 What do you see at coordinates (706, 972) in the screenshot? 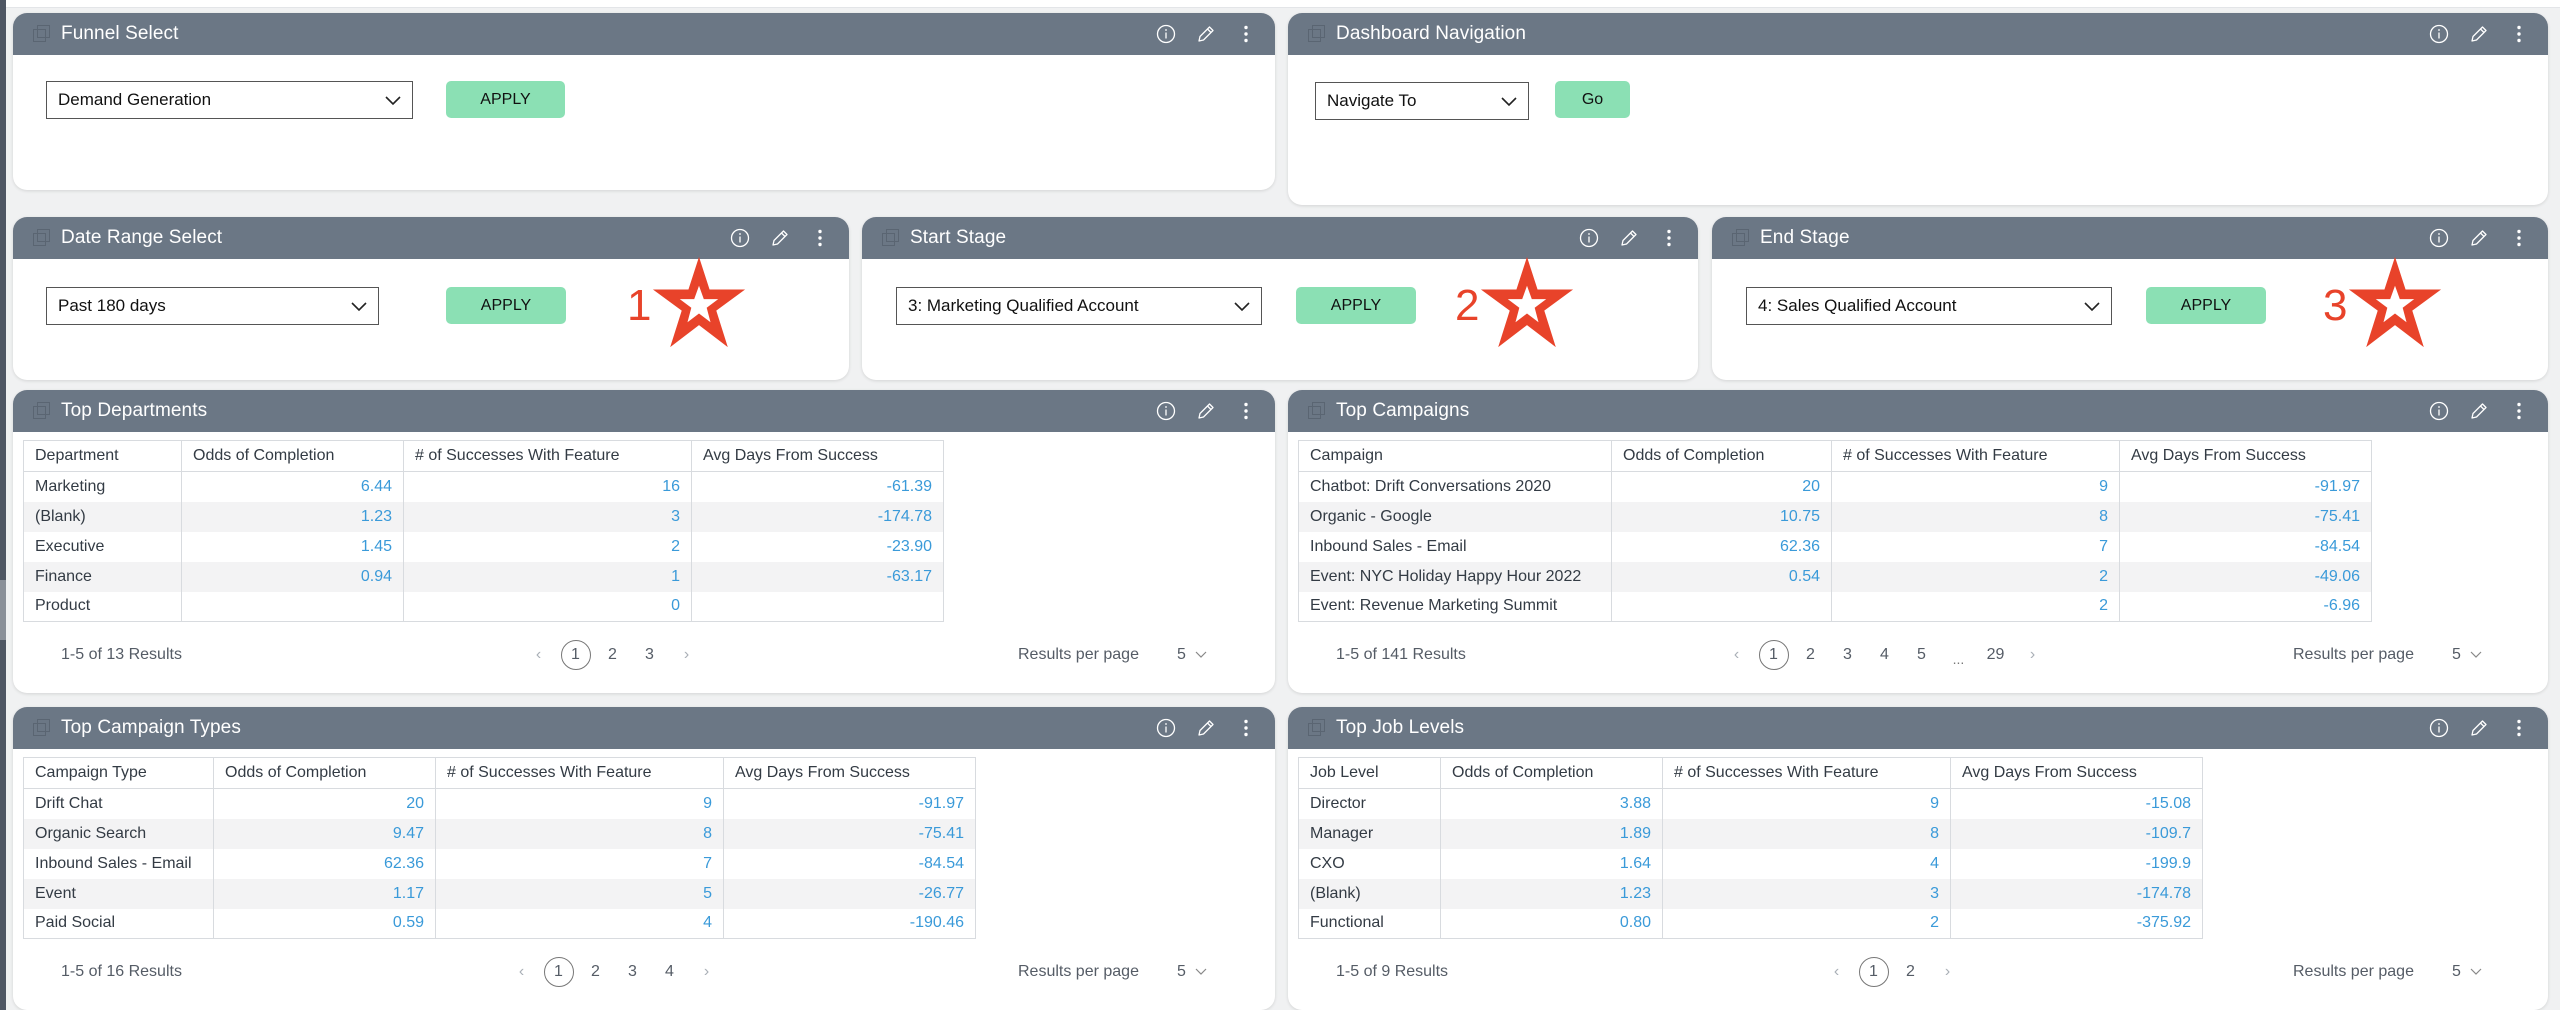
I see `next-page-icon: ›` at bounding box center [706, 972].